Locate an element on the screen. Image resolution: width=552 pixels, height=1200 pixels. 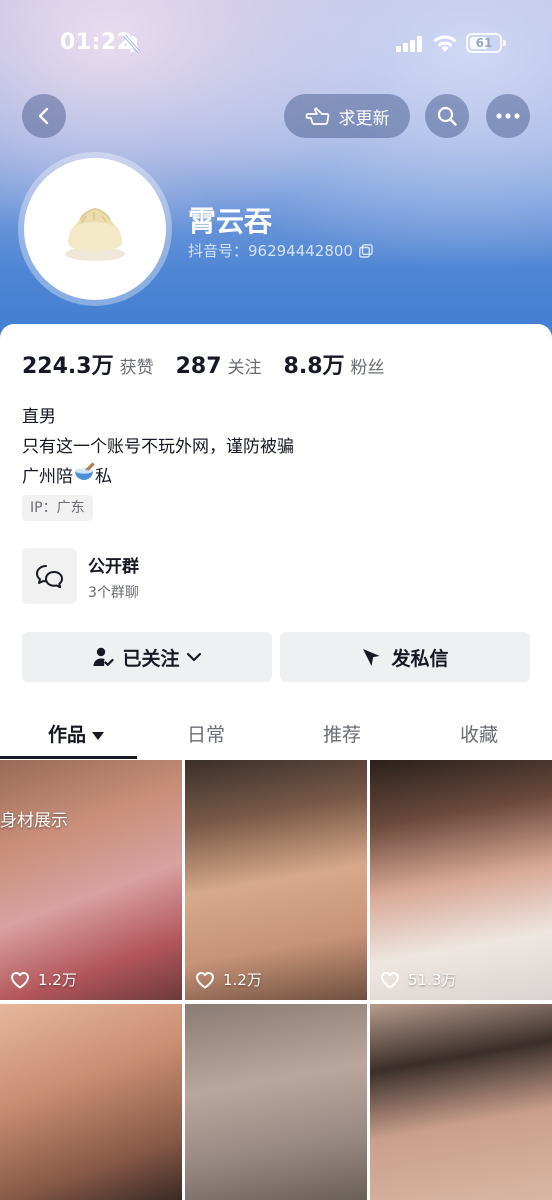
group-chat-icon is located at coordinates (49, 576).